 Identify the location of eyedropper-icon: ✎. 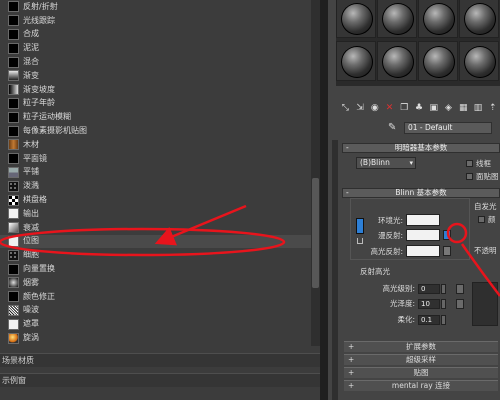
(393, 127).